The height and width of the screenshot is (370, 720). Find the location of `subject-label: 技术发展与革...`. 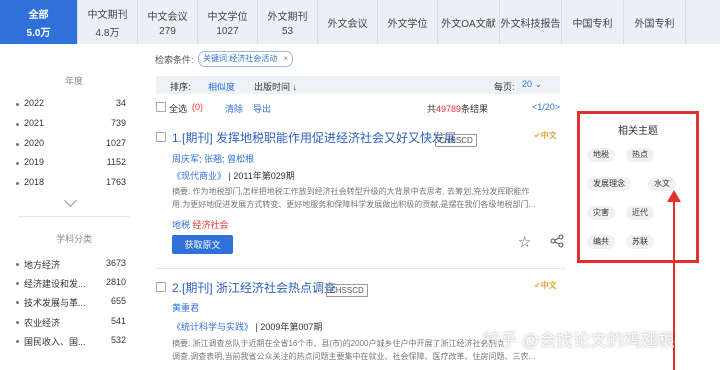

subject-label: 技术发展与革... is located at coordinates (55, 303).